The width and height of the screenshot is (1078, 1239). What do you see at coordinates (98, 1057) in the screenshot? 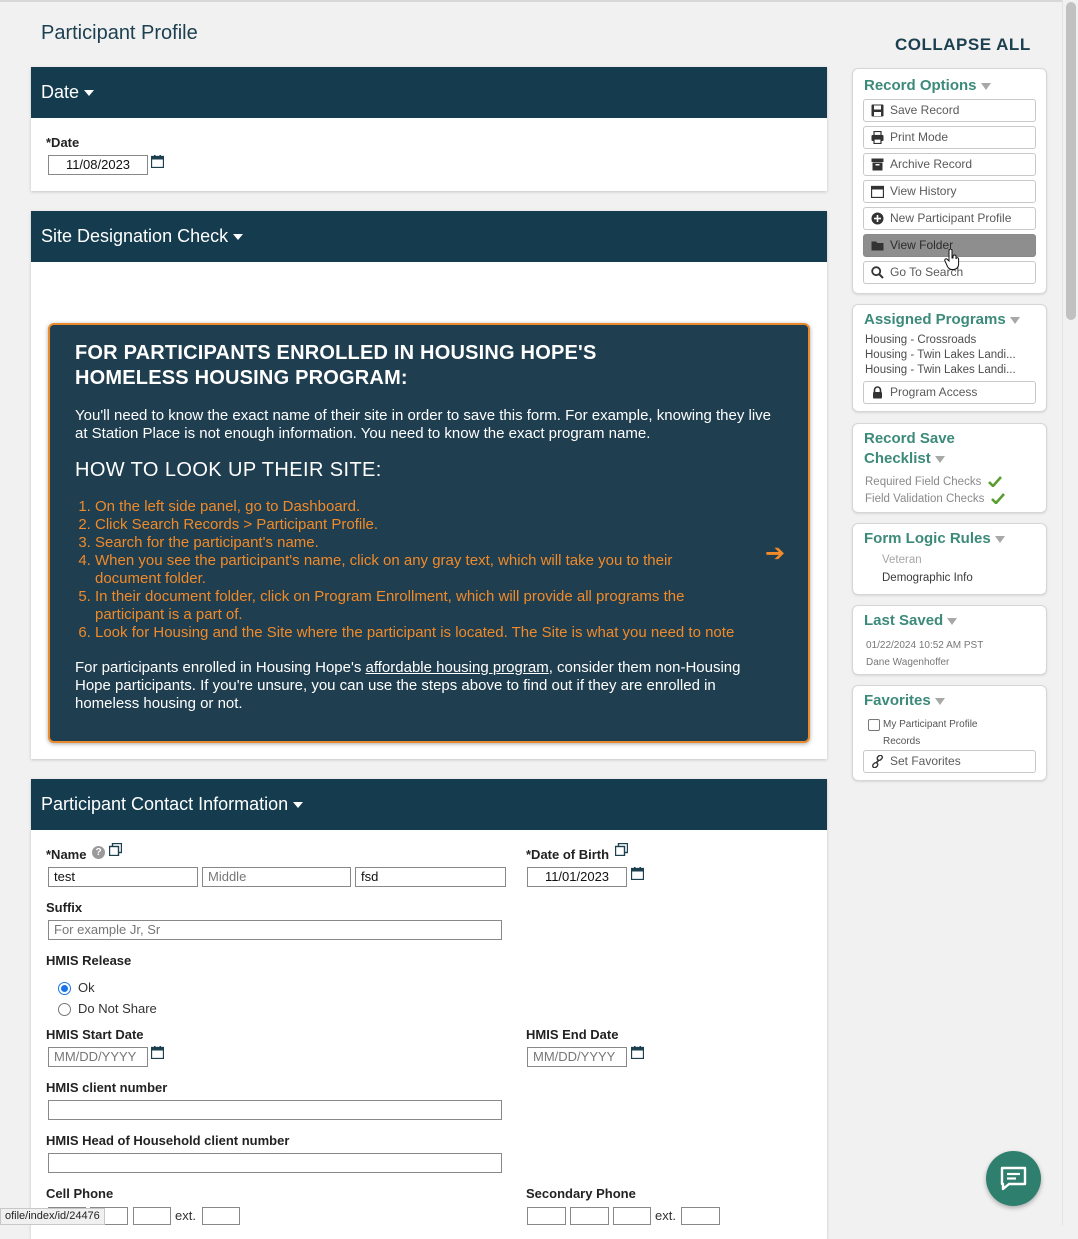
I see `hmis-start-date-input: MM/DD/YYYY` at bounding box center [98, 1057].